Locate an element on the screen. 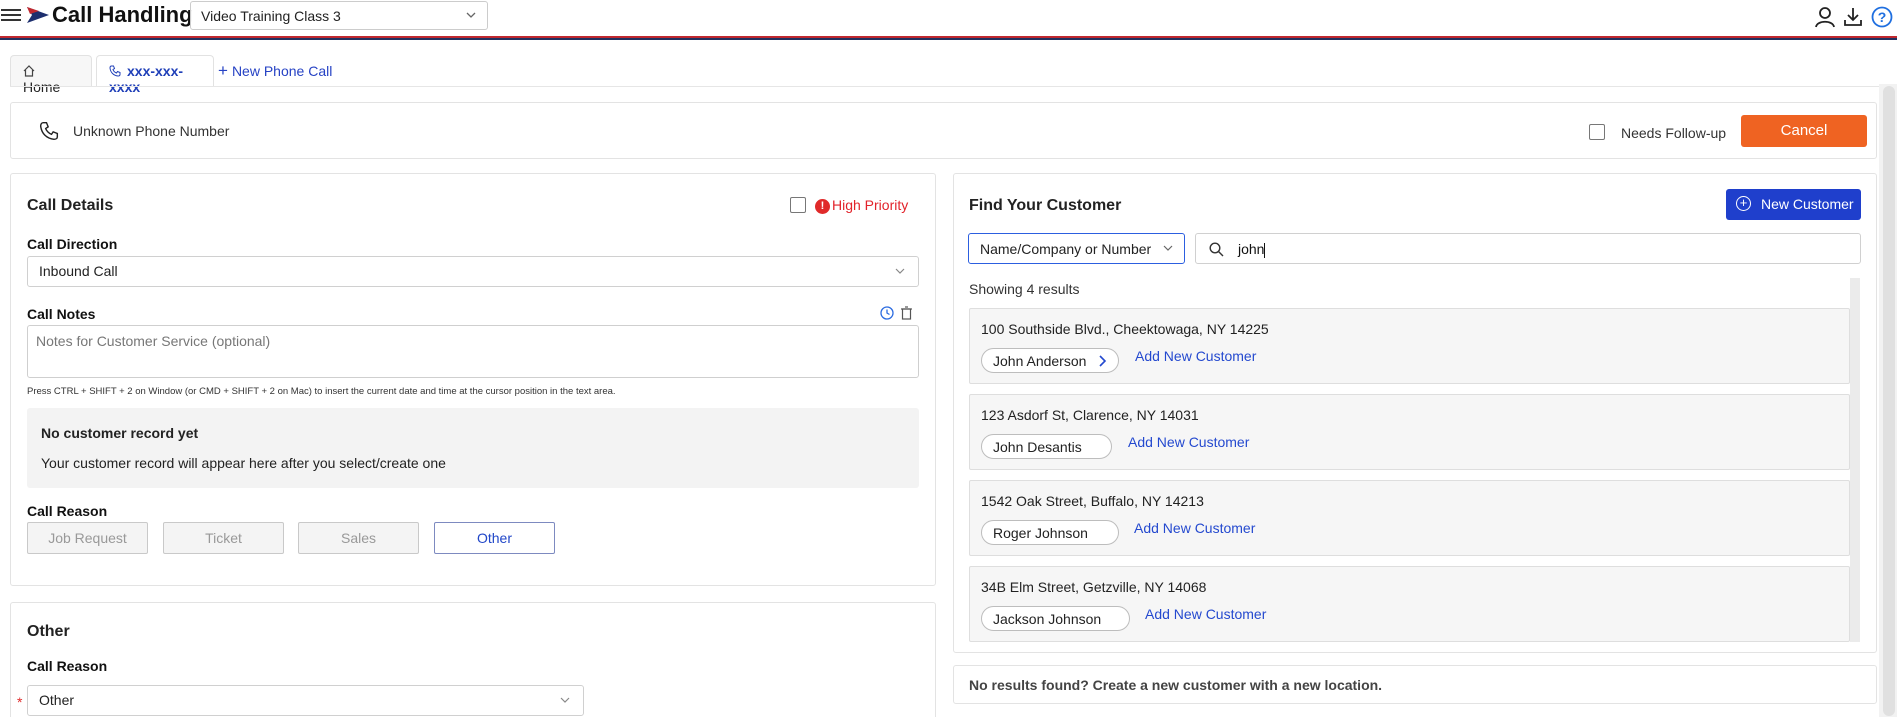 Image resolution: width=1897 pixels, height=717 pixels. call-direction-label: Call Direction is located at coordinates (72, 244).